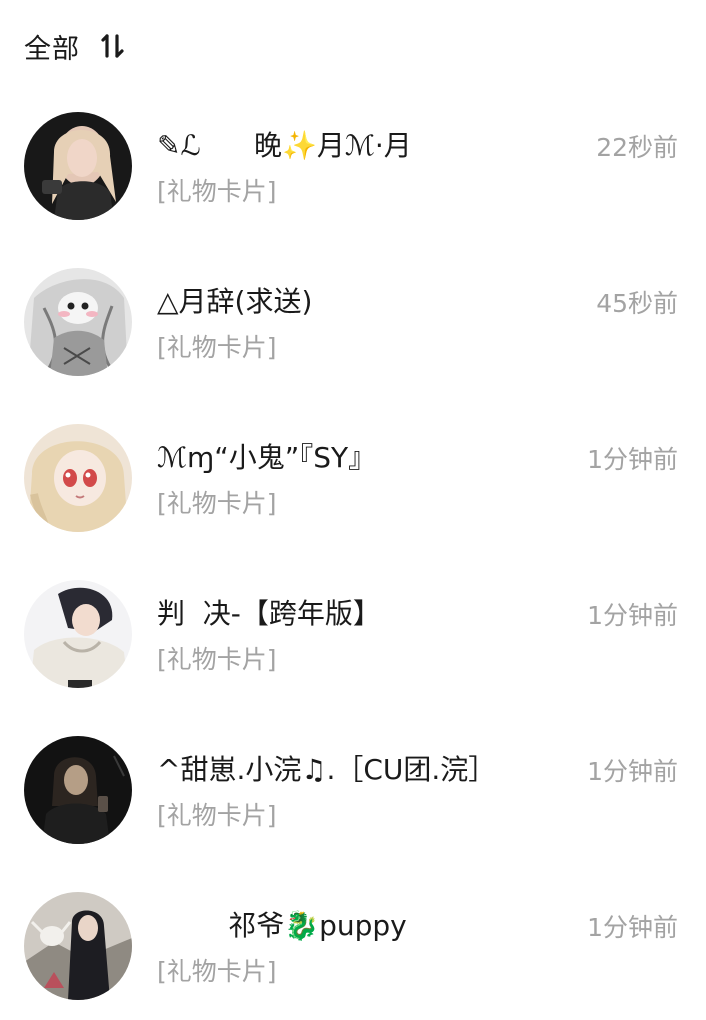 The image size is (706, 1020). Describe the element at coordinates (637, 303) in the screenshot. I see `conversation-time: 45秒前` at that location.